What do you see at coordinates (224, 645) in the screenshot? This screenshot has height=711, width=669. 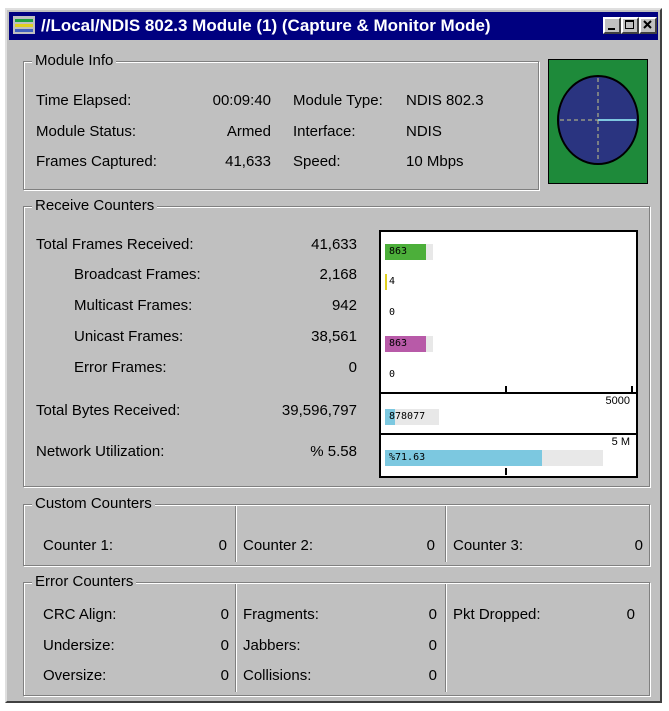 I see `undersize-value: 0` at bounding box center [224, 645].